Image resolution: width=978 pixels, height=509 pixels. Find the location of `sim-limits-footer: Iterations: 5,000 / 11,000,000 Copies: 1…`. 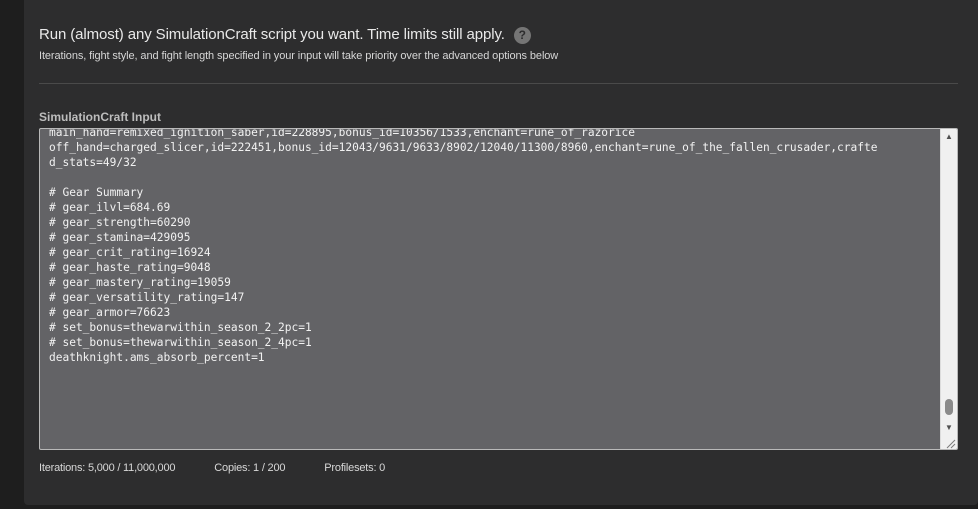

sim-limits-footer: Iterations: 5,000 / 11,000,000 Copies: 1… is located at coordinates (231, 468).